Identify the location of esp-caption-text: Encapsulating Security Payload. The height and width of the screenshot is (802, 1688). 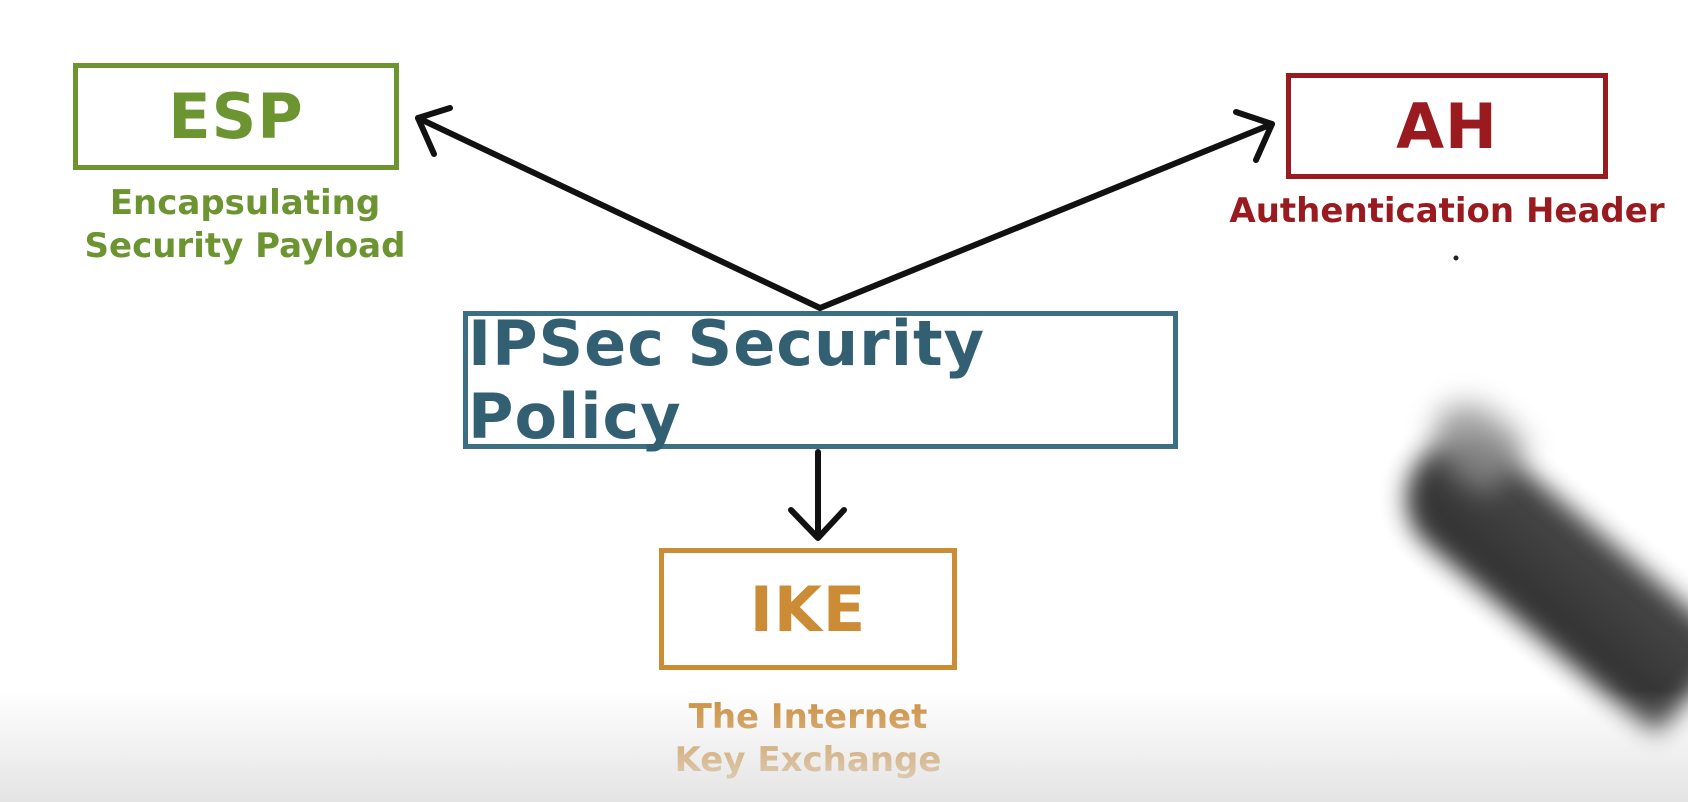
(245, 224).